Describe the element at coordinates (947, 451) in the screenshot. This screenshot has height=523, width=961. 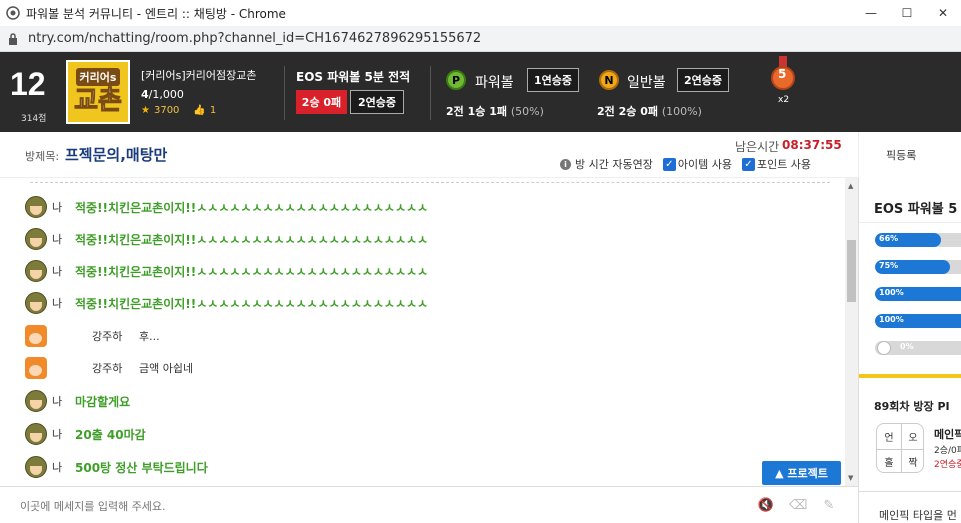
I see `main-pick-record: 2승/0패` at that location.